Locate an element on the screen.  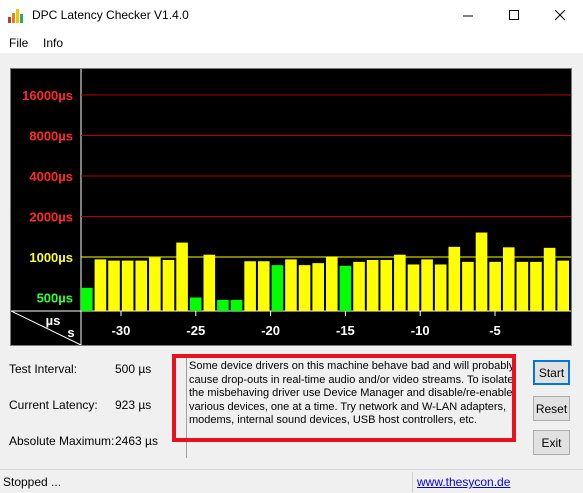
menu-info: Info is located at coordinates (53, 43).